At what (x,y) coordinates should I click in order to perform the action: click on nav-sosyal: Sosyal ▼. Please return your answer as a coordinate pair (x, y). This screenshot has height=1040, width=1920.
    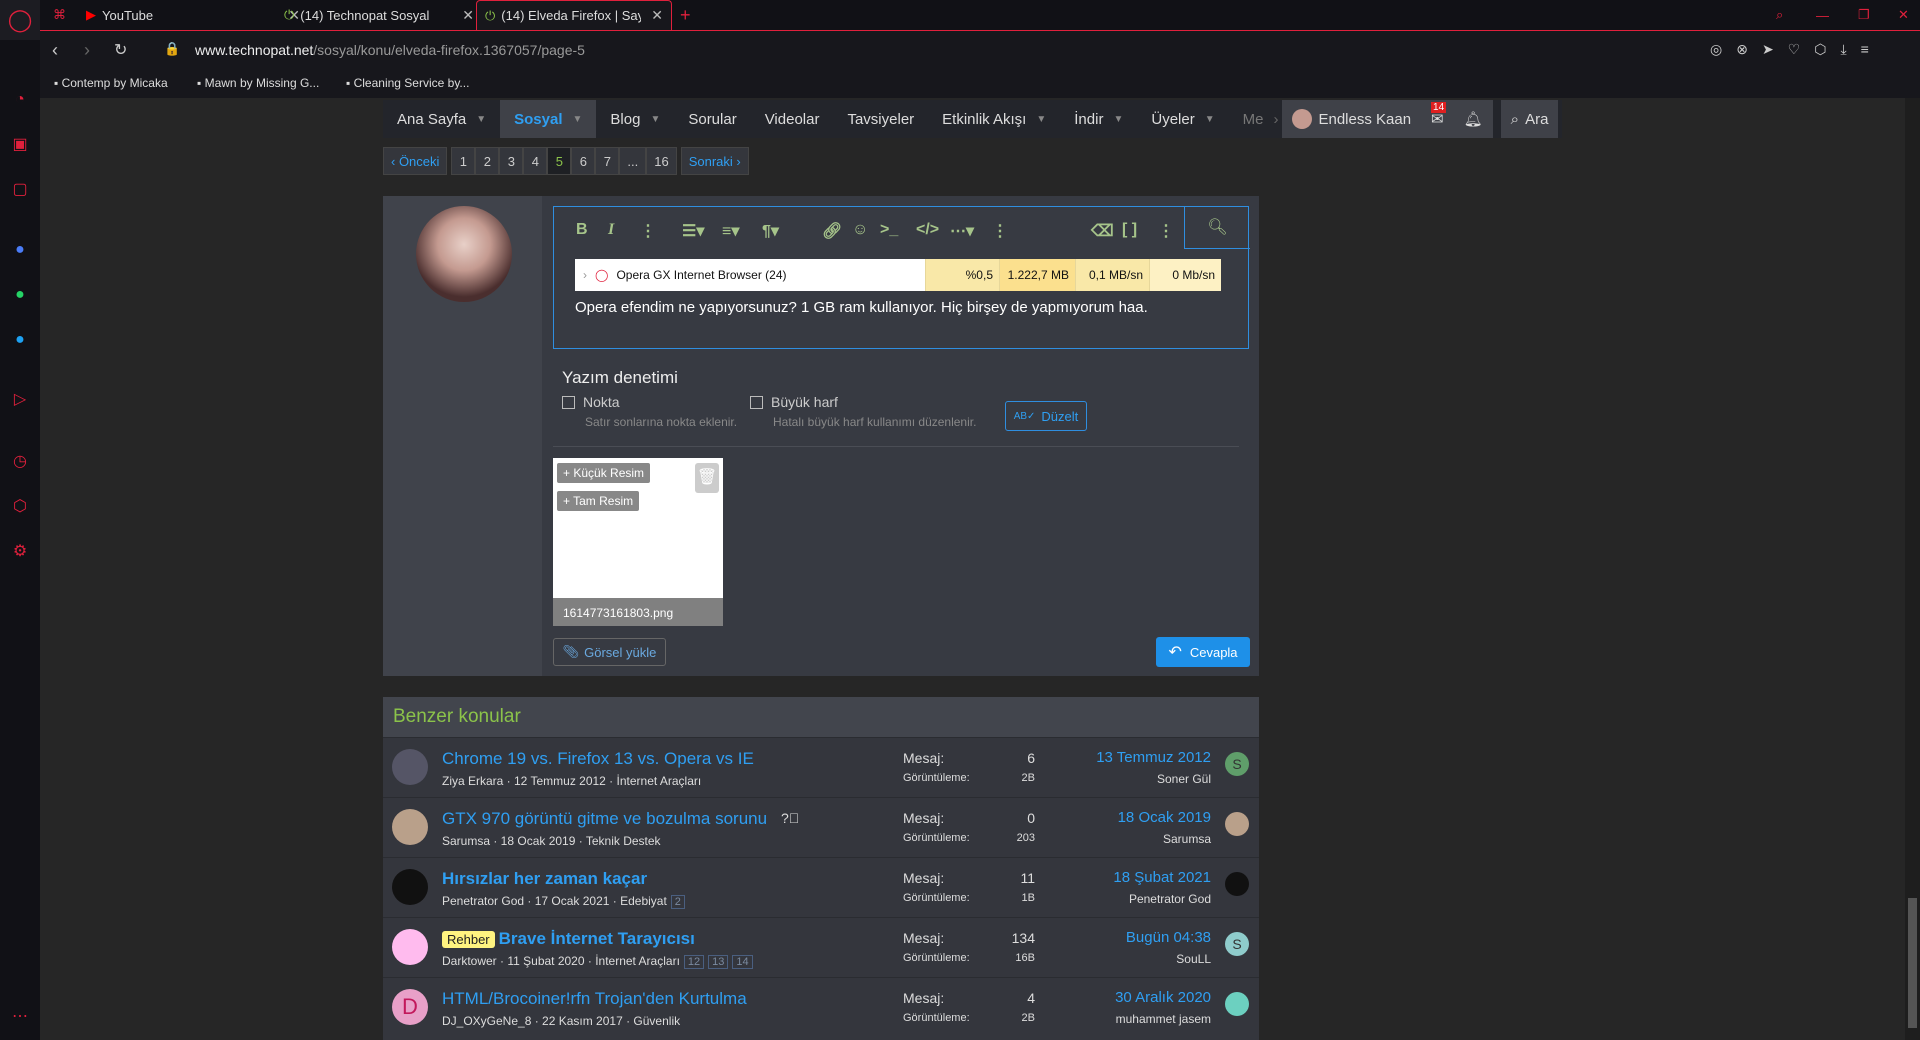
    Looking at the image, I should click on (548, 119).